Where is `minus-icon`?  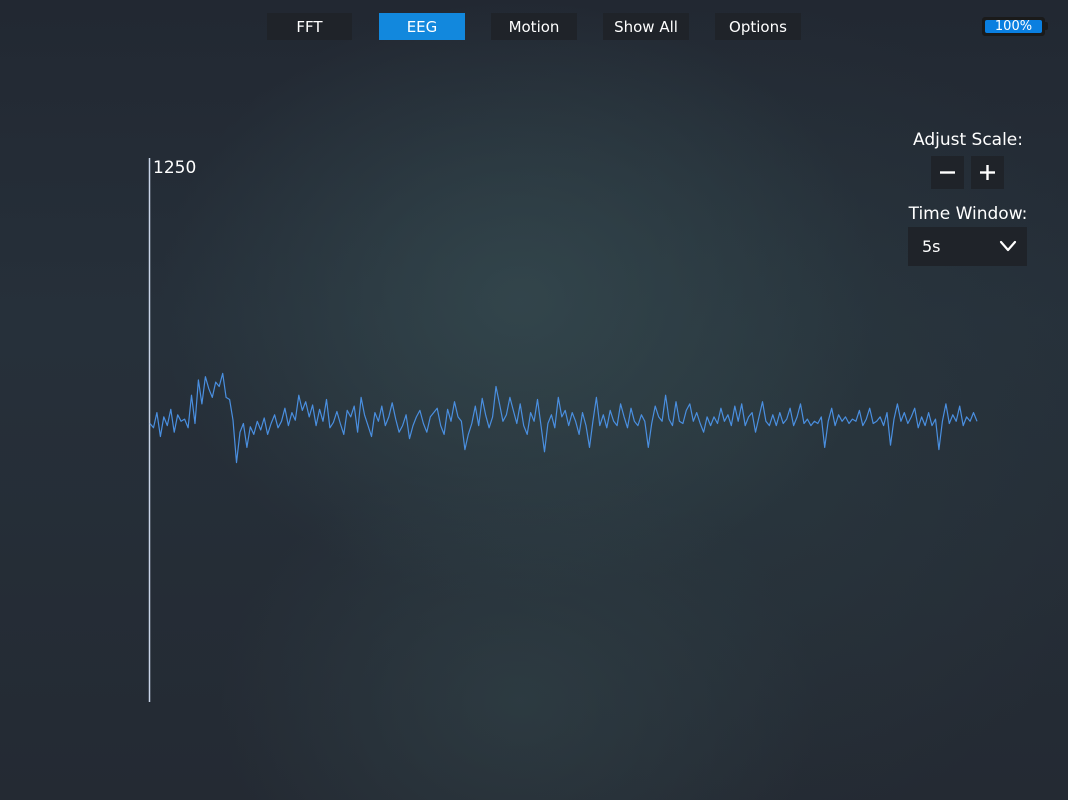 minus-icon is located at coordinates (947, 172).